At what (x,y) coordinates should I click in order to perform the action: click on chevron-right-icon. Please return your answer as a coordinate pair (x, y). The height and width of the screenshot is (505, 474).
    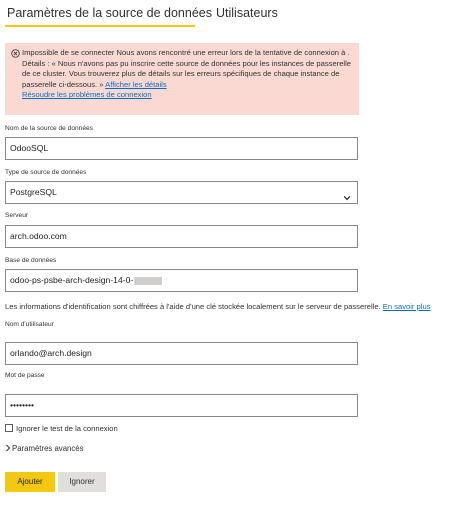
    Looking at the image, I should click on (8, 448).